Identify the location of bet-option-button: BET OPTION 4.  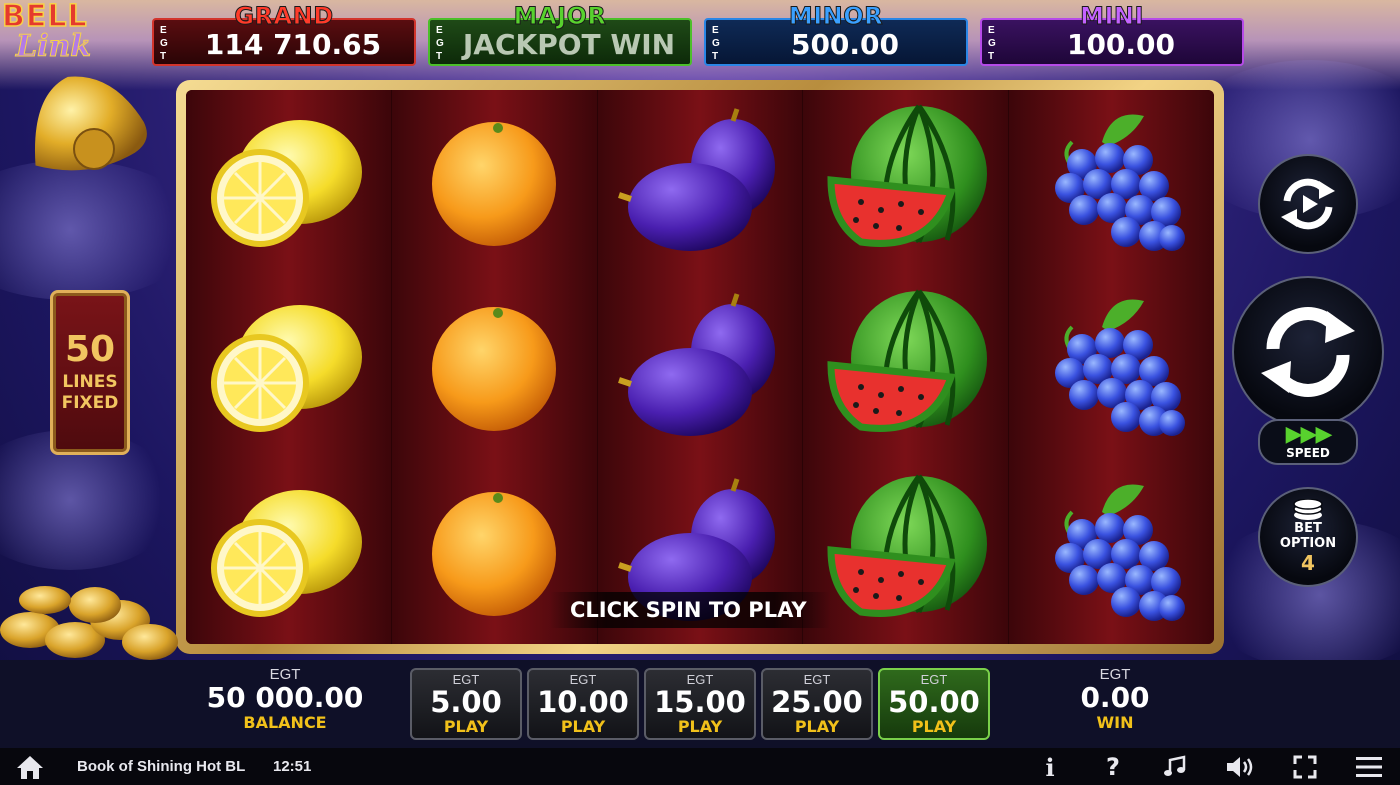
(1308, 537).